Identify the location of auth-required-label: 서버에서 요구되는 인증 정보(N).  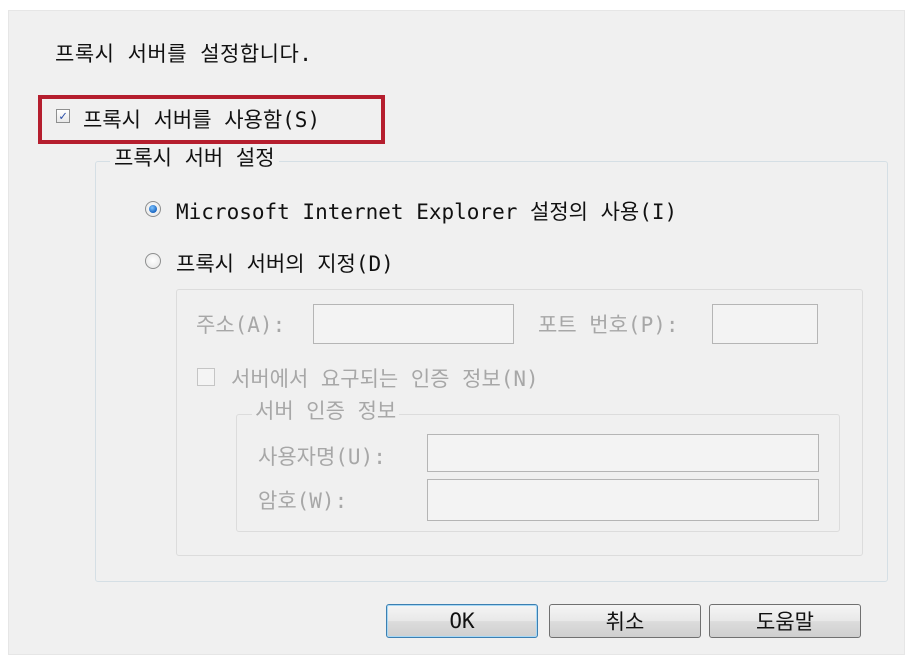
(385, 378).